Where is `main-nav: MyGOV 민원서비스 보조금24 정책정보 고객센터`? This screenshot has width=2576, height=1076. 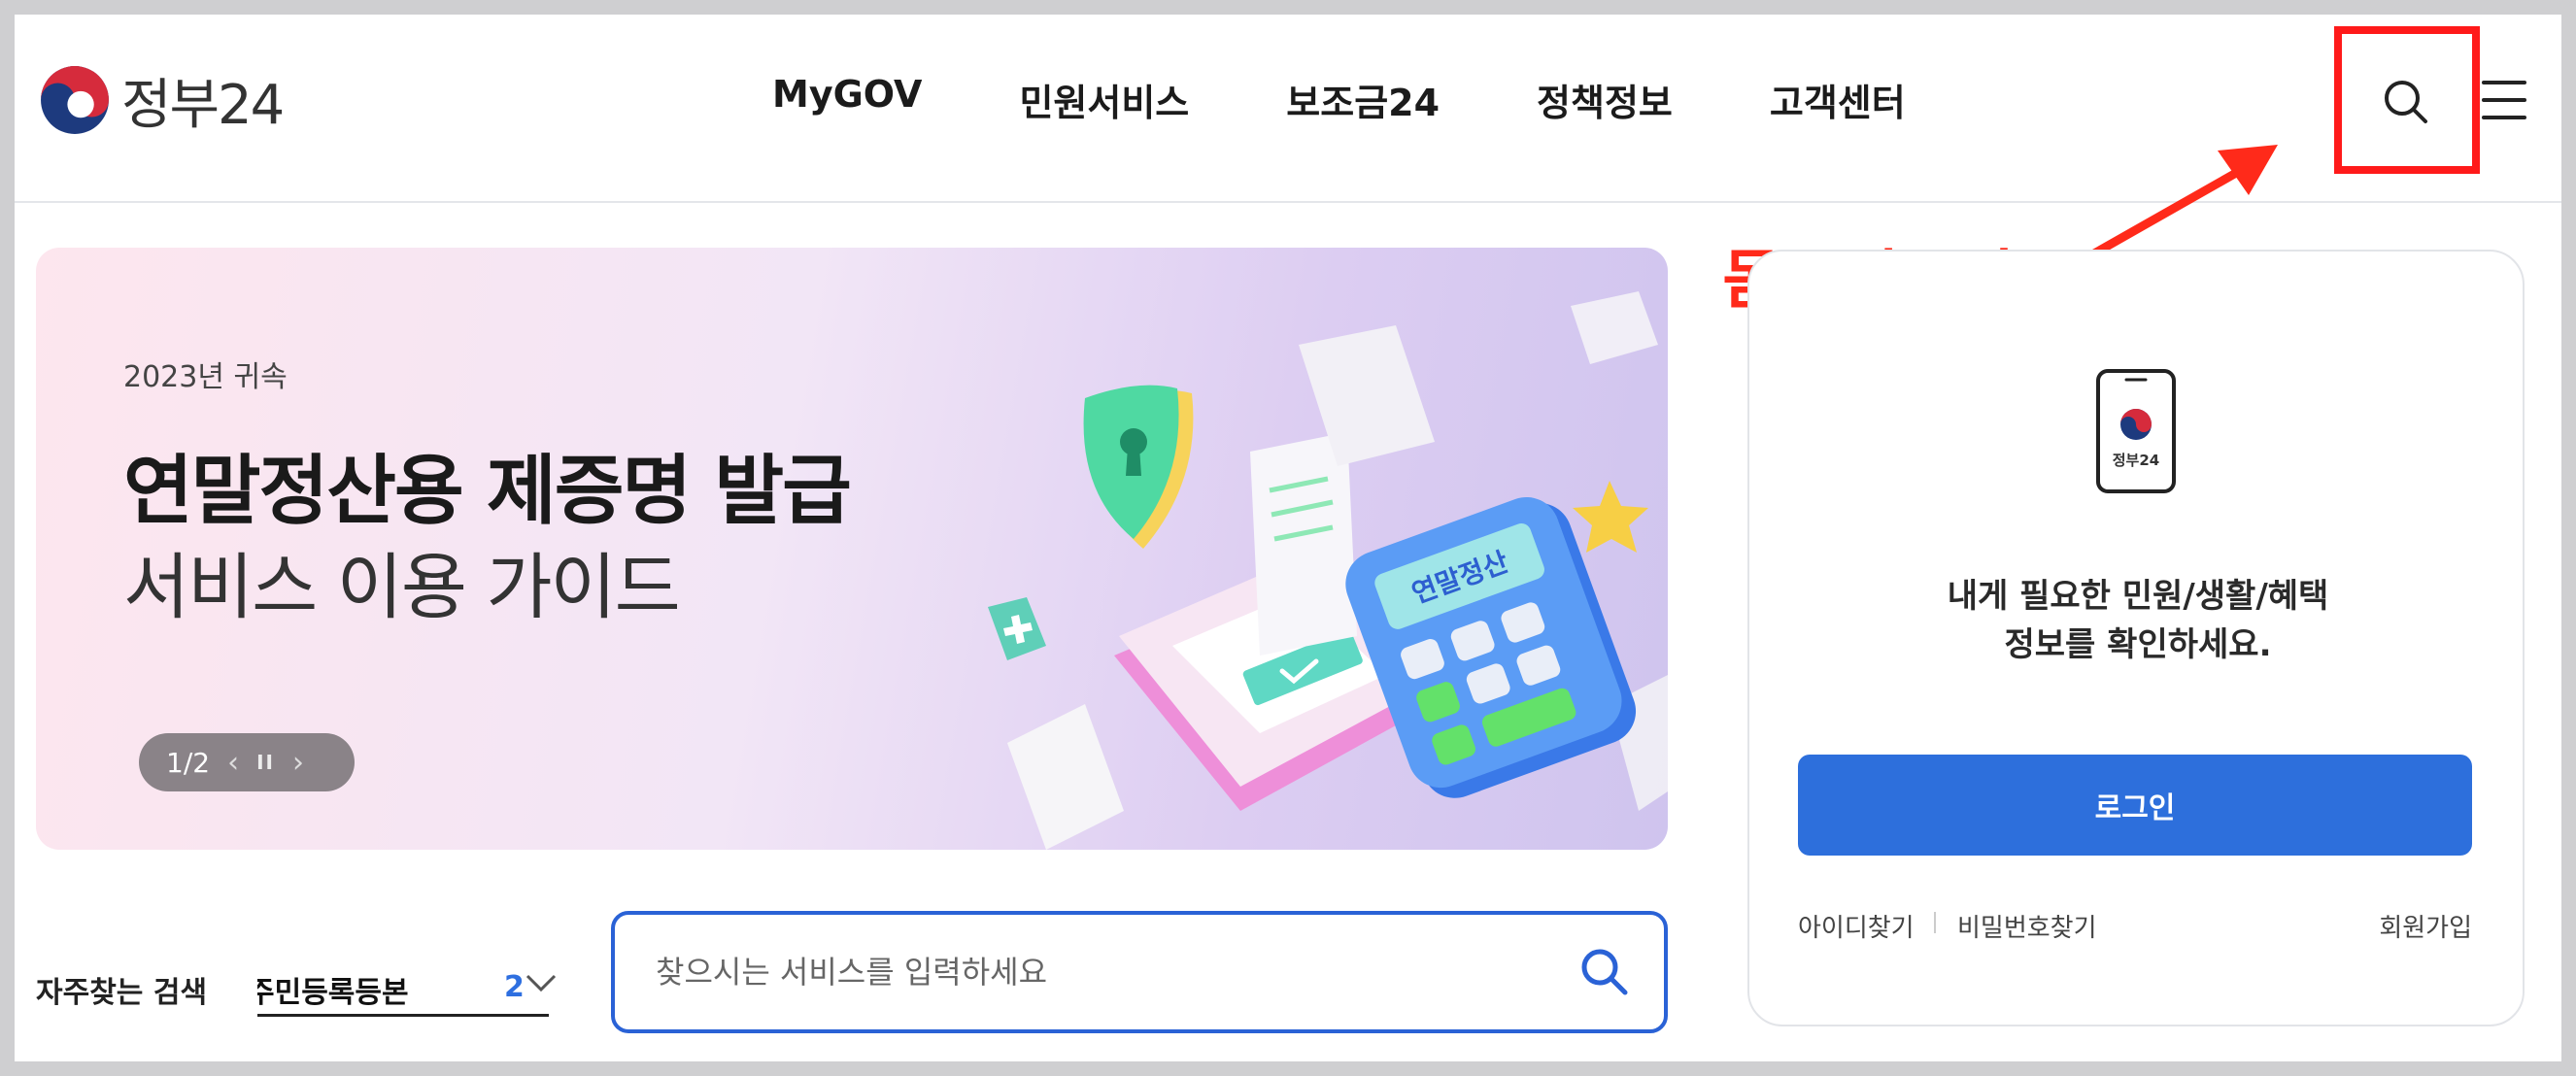 main-nav: MyGOV 민원서비스 보조금24 정책정보 고객센터 is located at coordinates (1387, 100).